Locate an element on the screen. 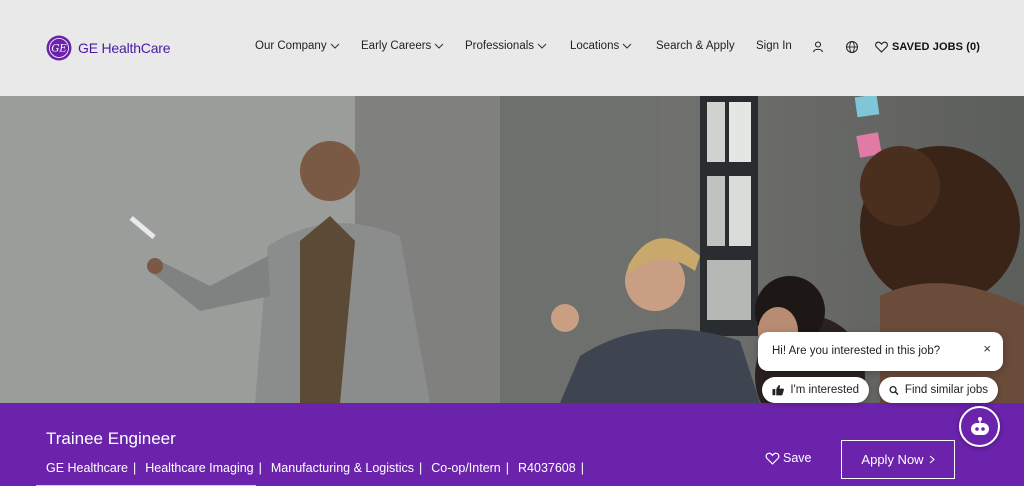 The width and height of the screenshot is (1024, 486). apply-now-button: Apply Now is located at coordinates (898, 459).